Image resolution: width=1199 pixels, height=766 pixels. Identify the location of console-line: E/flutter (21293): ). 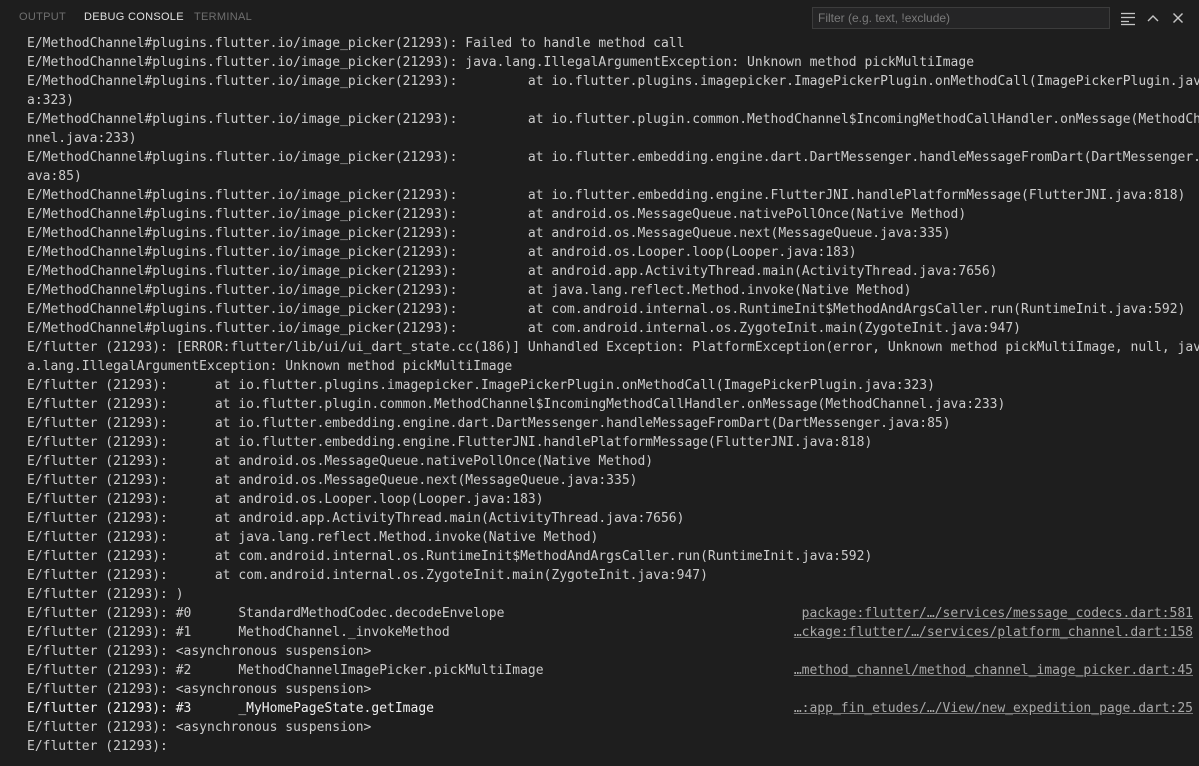
(613, 594).